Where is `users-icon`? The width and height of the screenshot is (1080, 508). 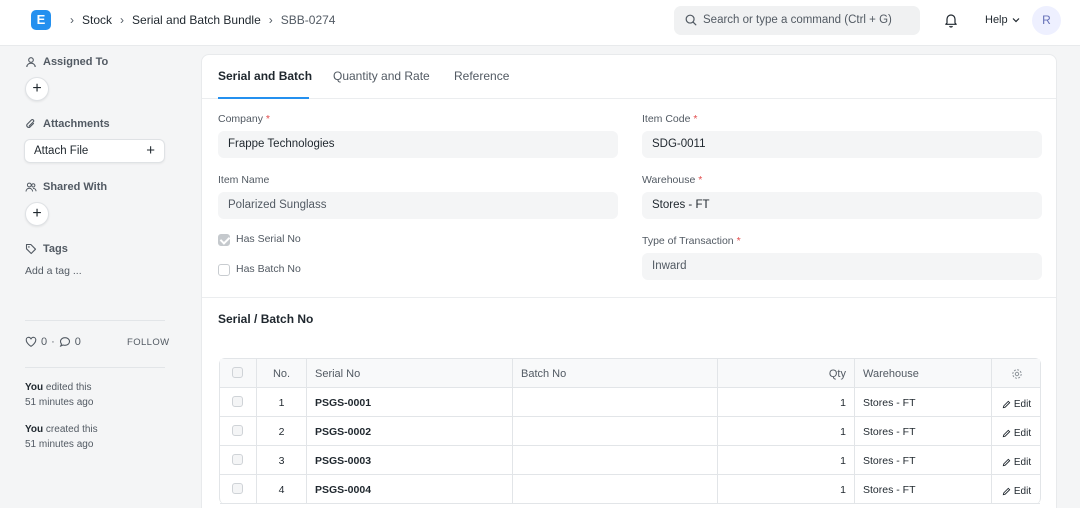 users-icon is located at coordinates (31, 187).